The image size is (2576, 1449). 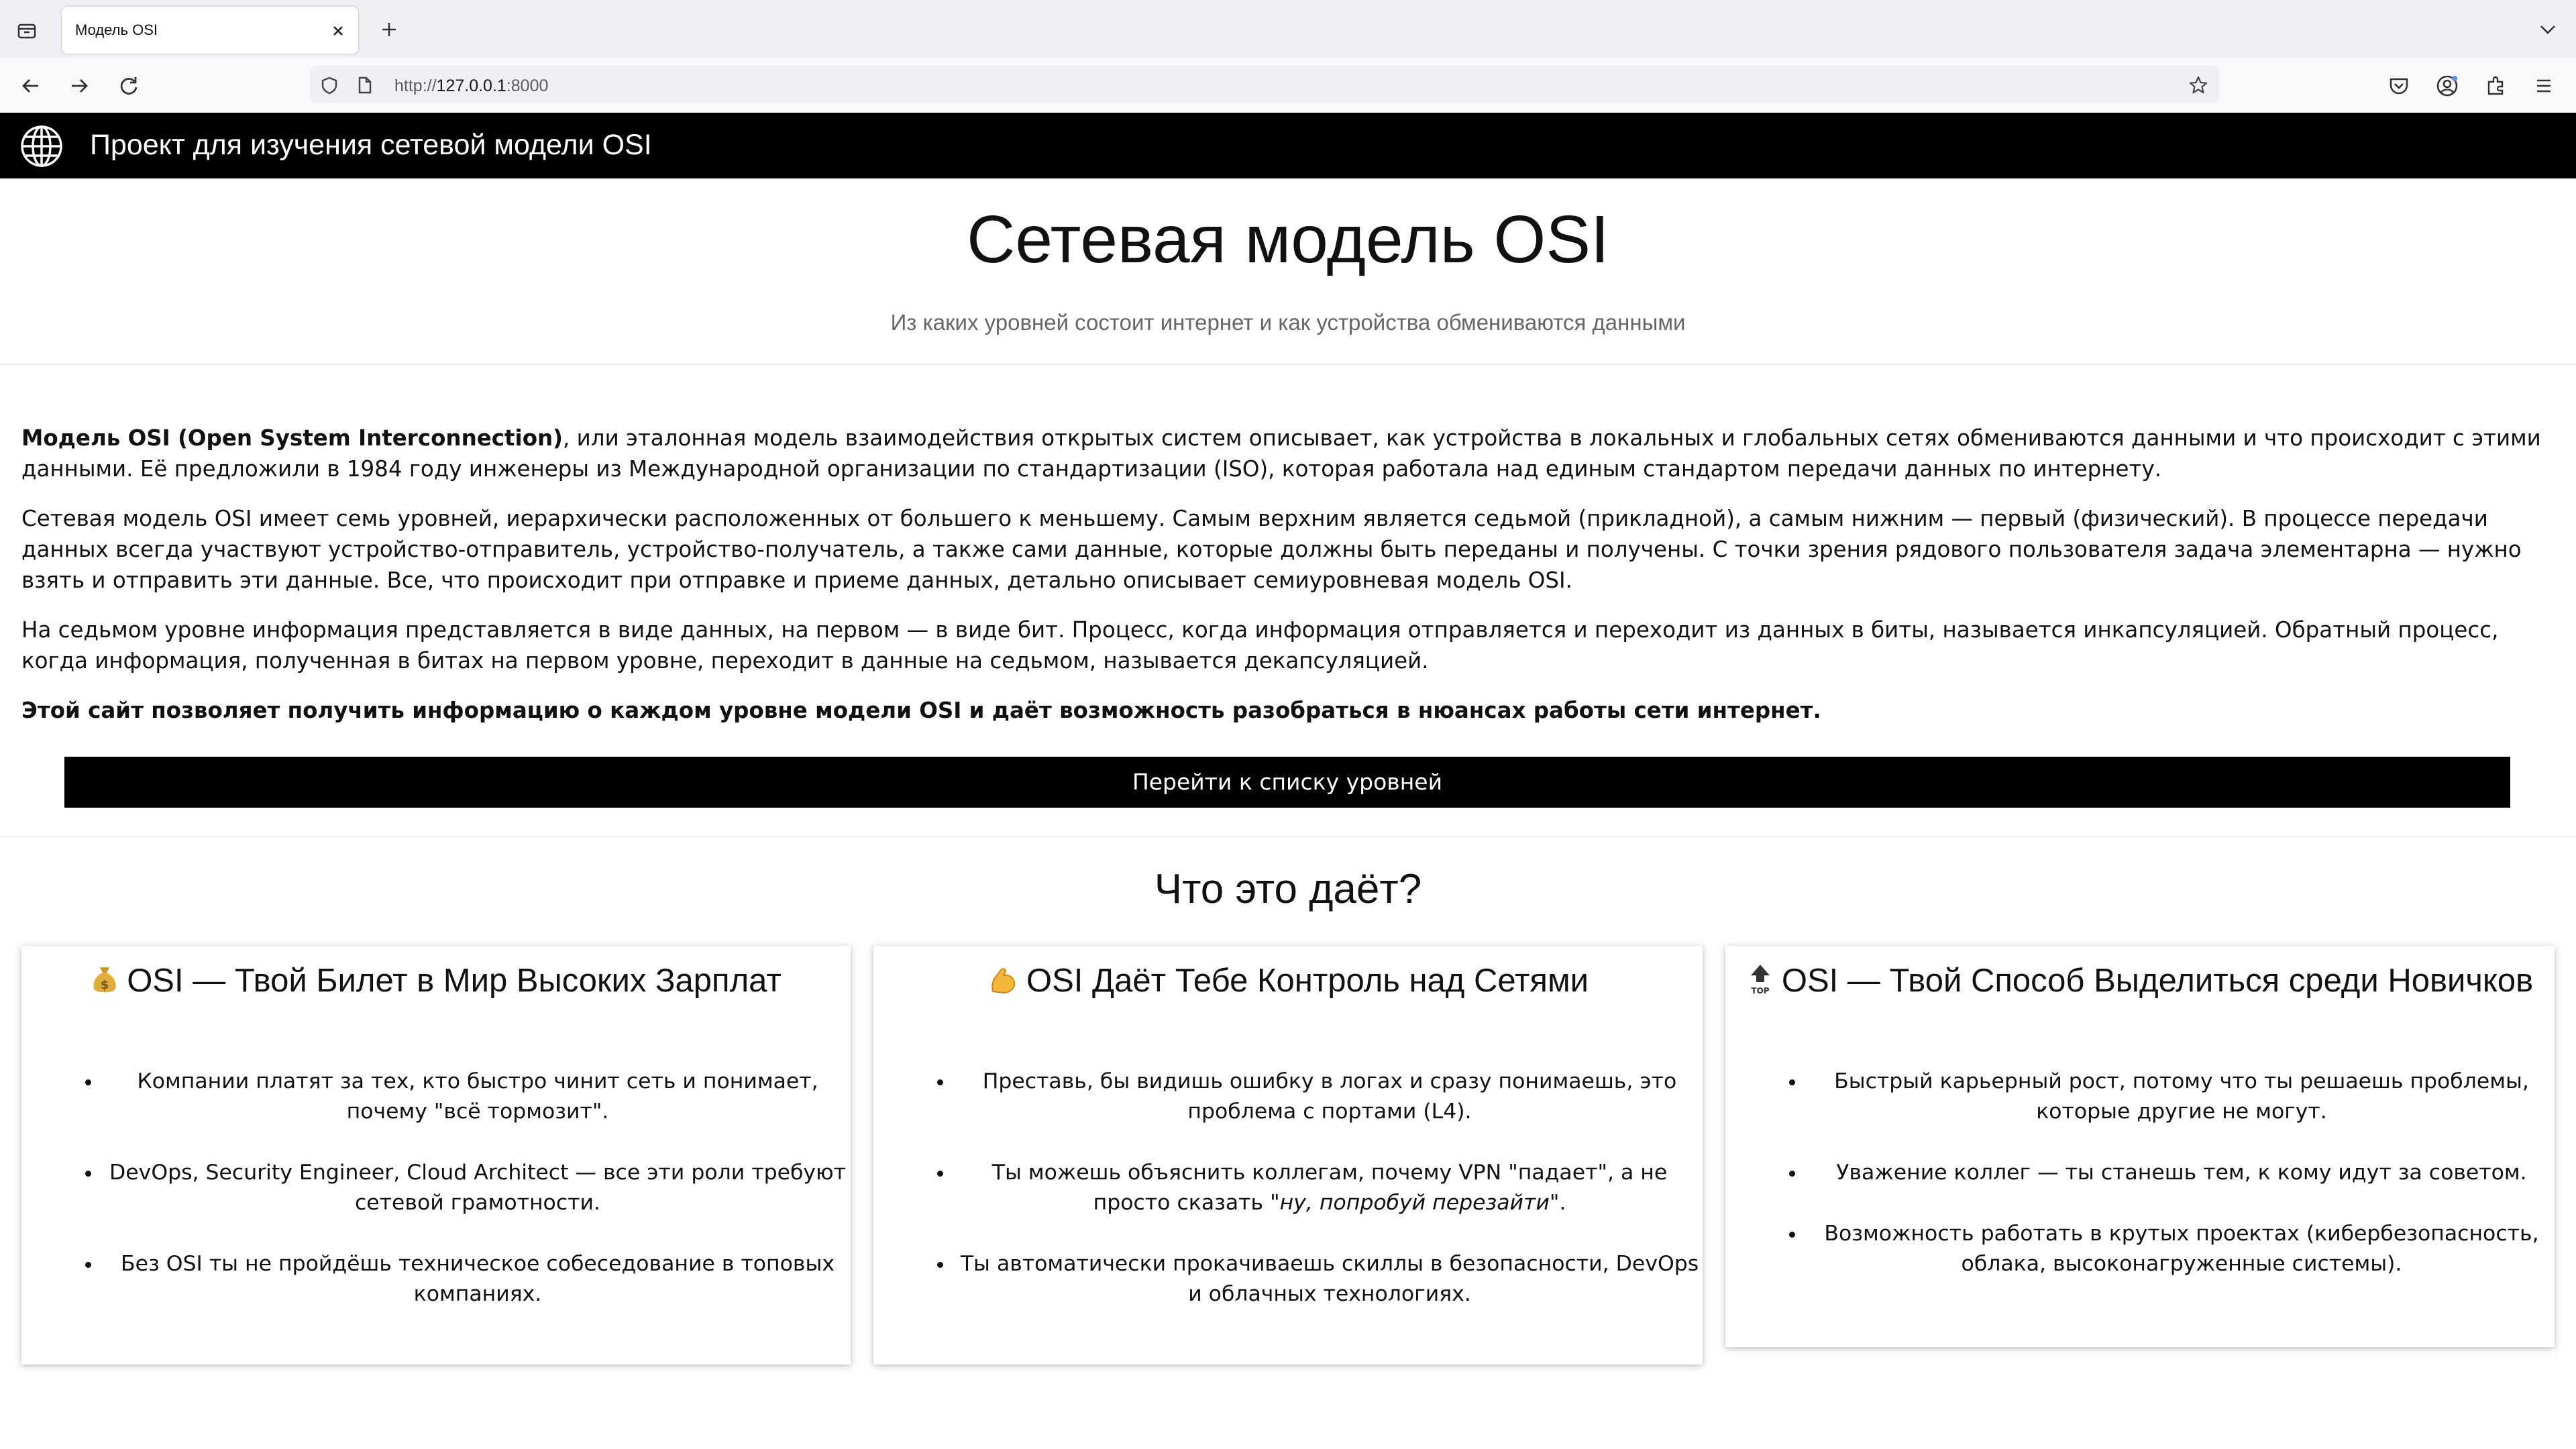 I want to click on url-bar: http://127.0.0.1:8000, so click(x=1264, y=84).